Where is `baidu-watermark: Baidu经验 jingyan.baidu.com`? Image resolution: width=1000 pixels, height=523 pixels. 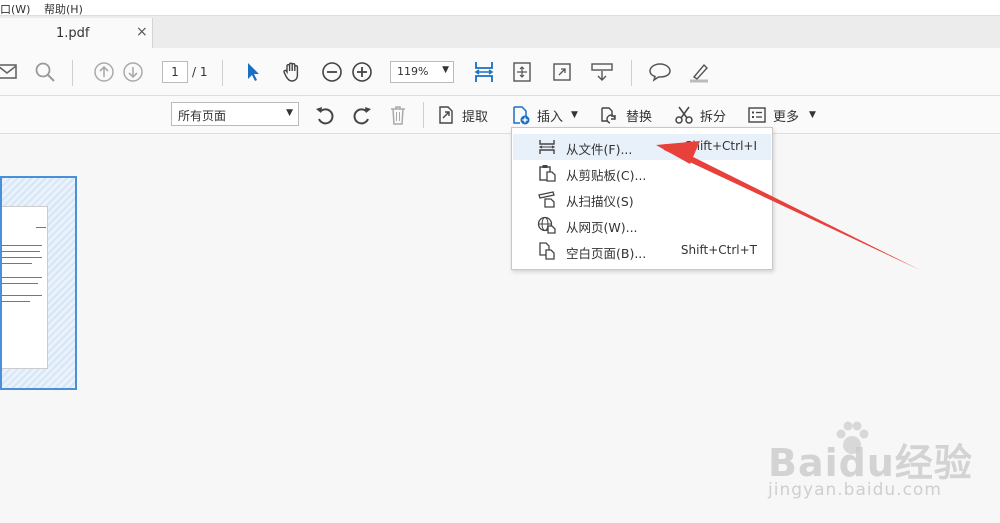 baidu-watermark: Baidu经验 jingyan.baidu.com is located at coordinates (883, 468).